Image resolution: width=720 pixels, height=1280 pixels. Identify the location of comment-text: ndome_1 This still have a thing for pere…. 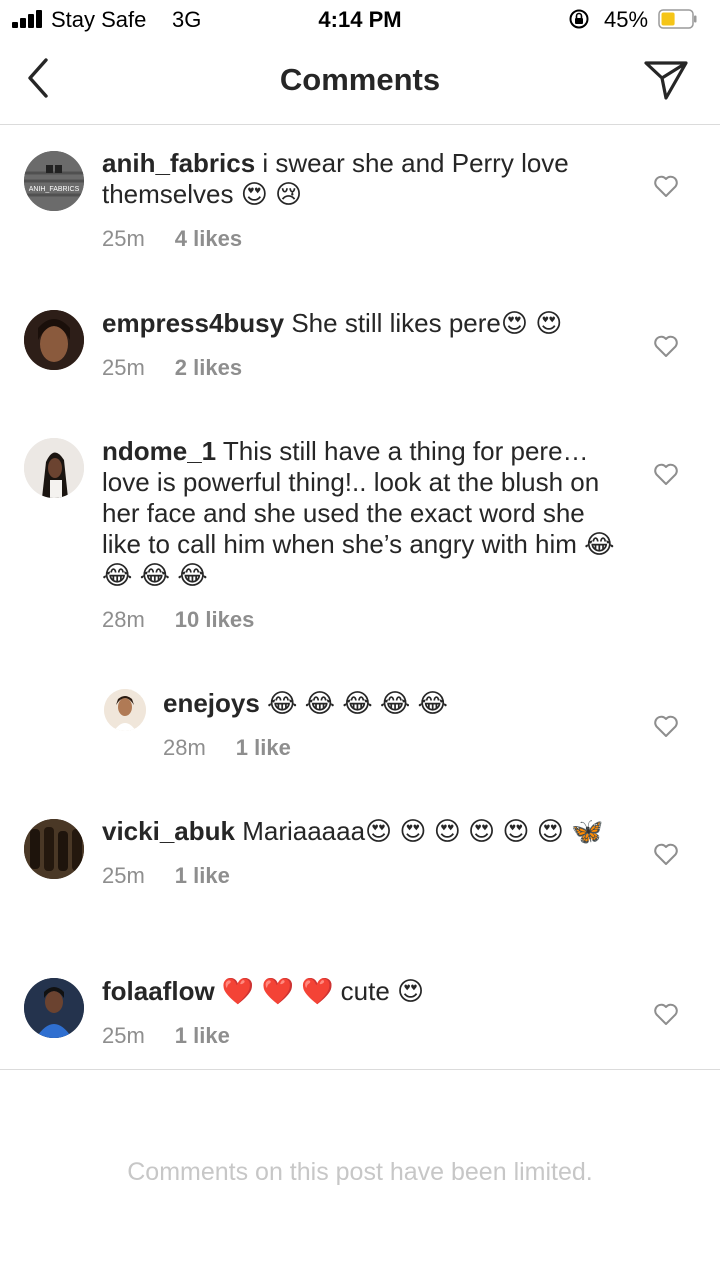
(362, 513).